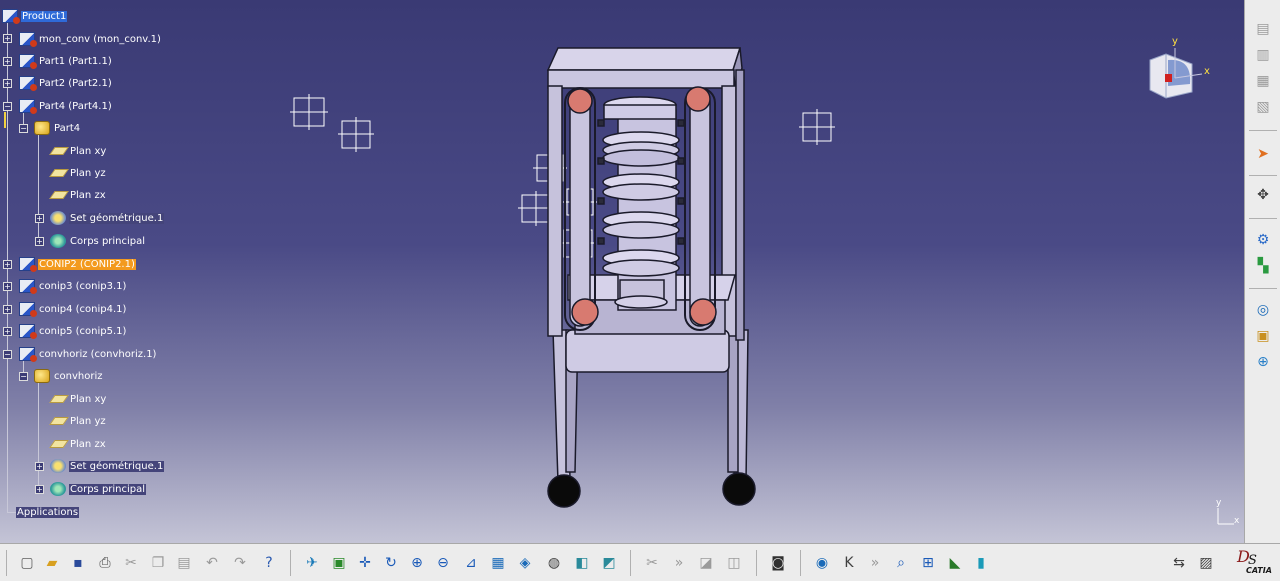  What do you see at coordinates (52, 563) in the screenshot?
I see `open-icon: ▰` at bounding box center [52, 563].